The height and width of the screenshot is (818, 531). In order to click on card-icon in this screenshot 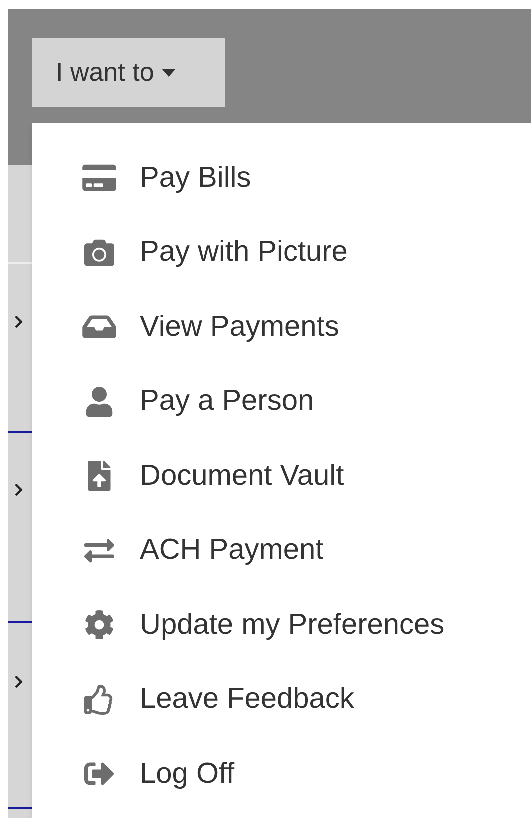, I will do `click(99, 178)`.